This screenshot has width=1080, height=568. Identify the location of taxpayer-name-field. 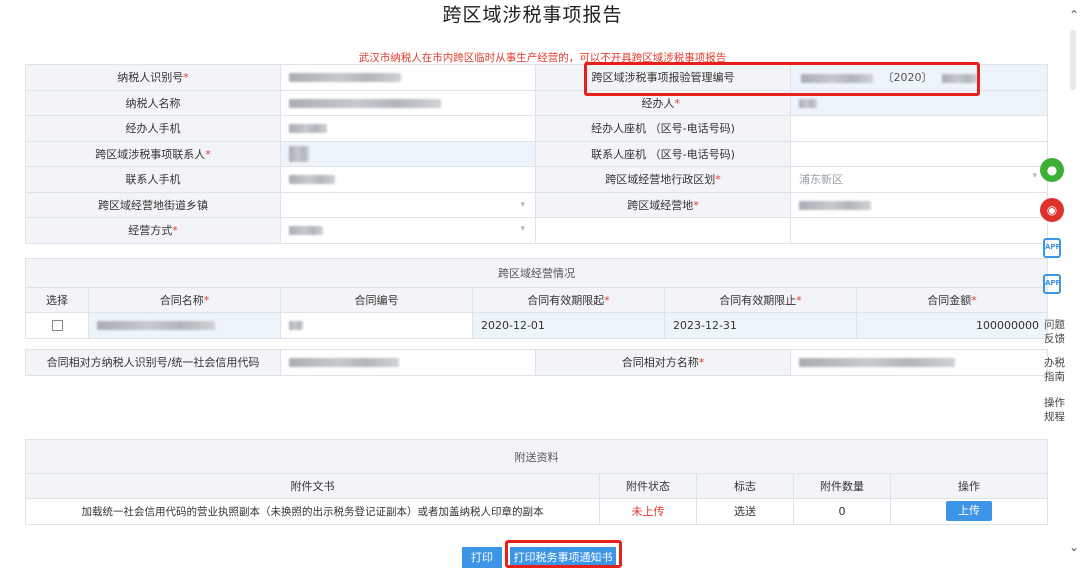
(408, 102).